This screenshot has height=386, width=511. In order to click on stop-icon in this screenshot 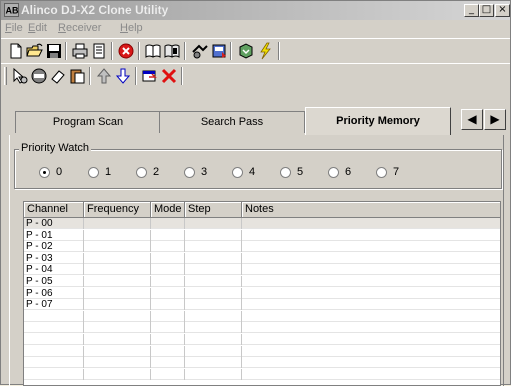, I will do `click(126, 51)`.